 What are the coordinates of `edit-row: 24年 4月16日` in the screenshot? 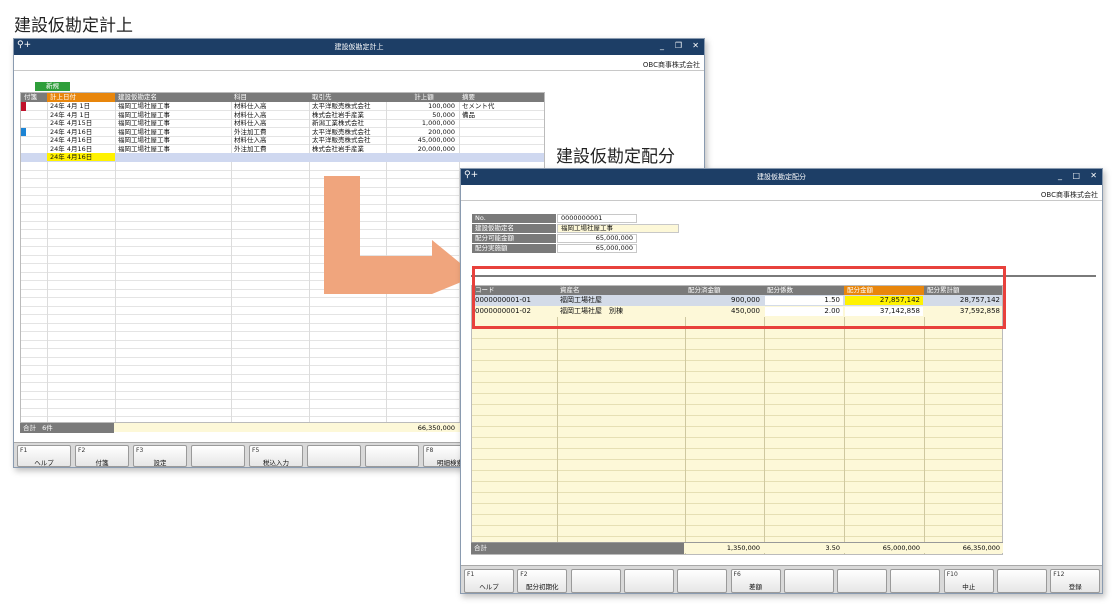 It's located at (282, 157).